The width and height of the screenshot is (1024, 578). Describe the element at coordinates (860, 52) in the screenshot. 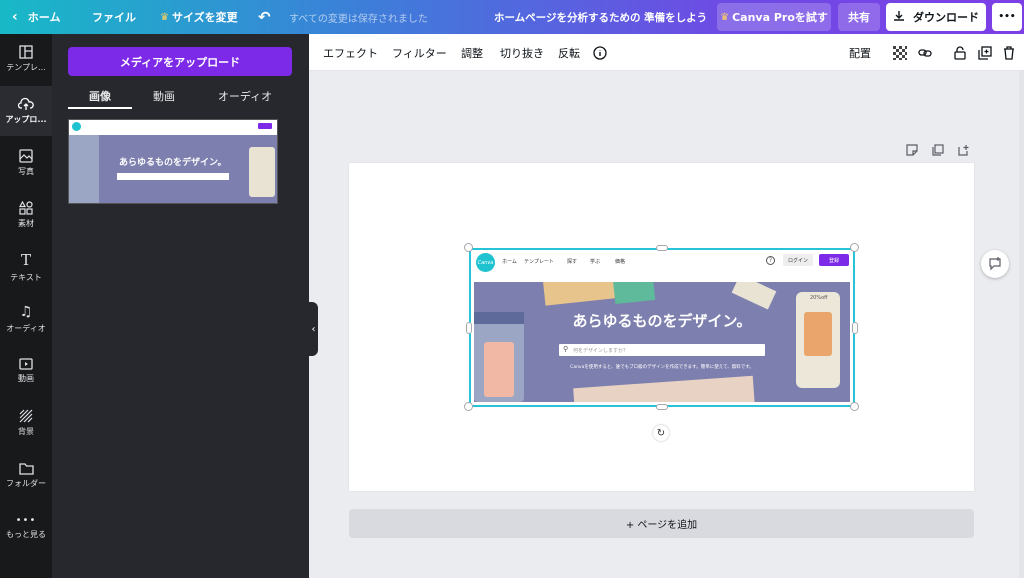

I see `position-button: 配置` at that location.